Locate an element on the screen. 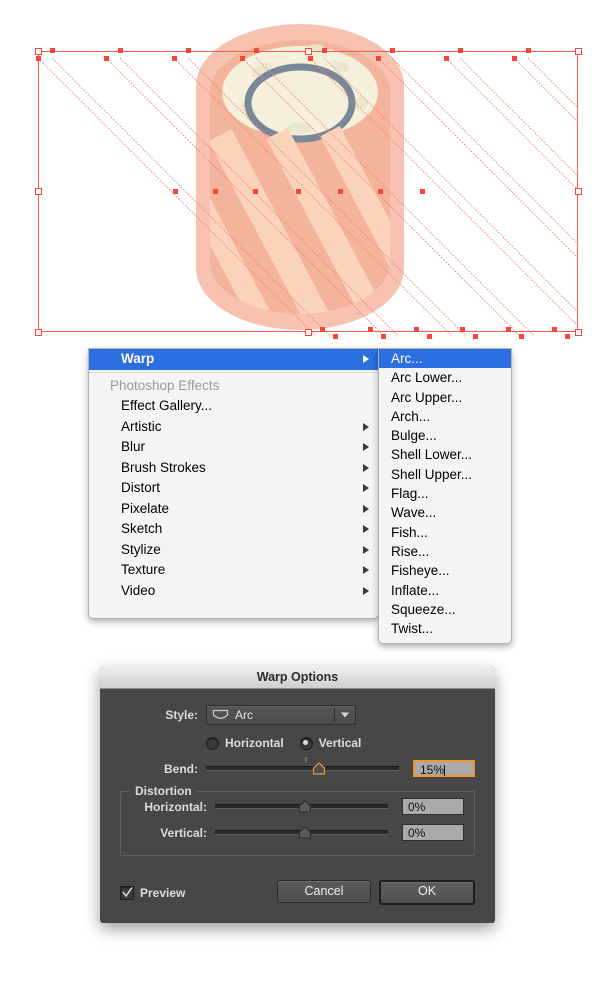 The image size is (600, 1001). ok-button: OK is located at coordinates (427, 892).